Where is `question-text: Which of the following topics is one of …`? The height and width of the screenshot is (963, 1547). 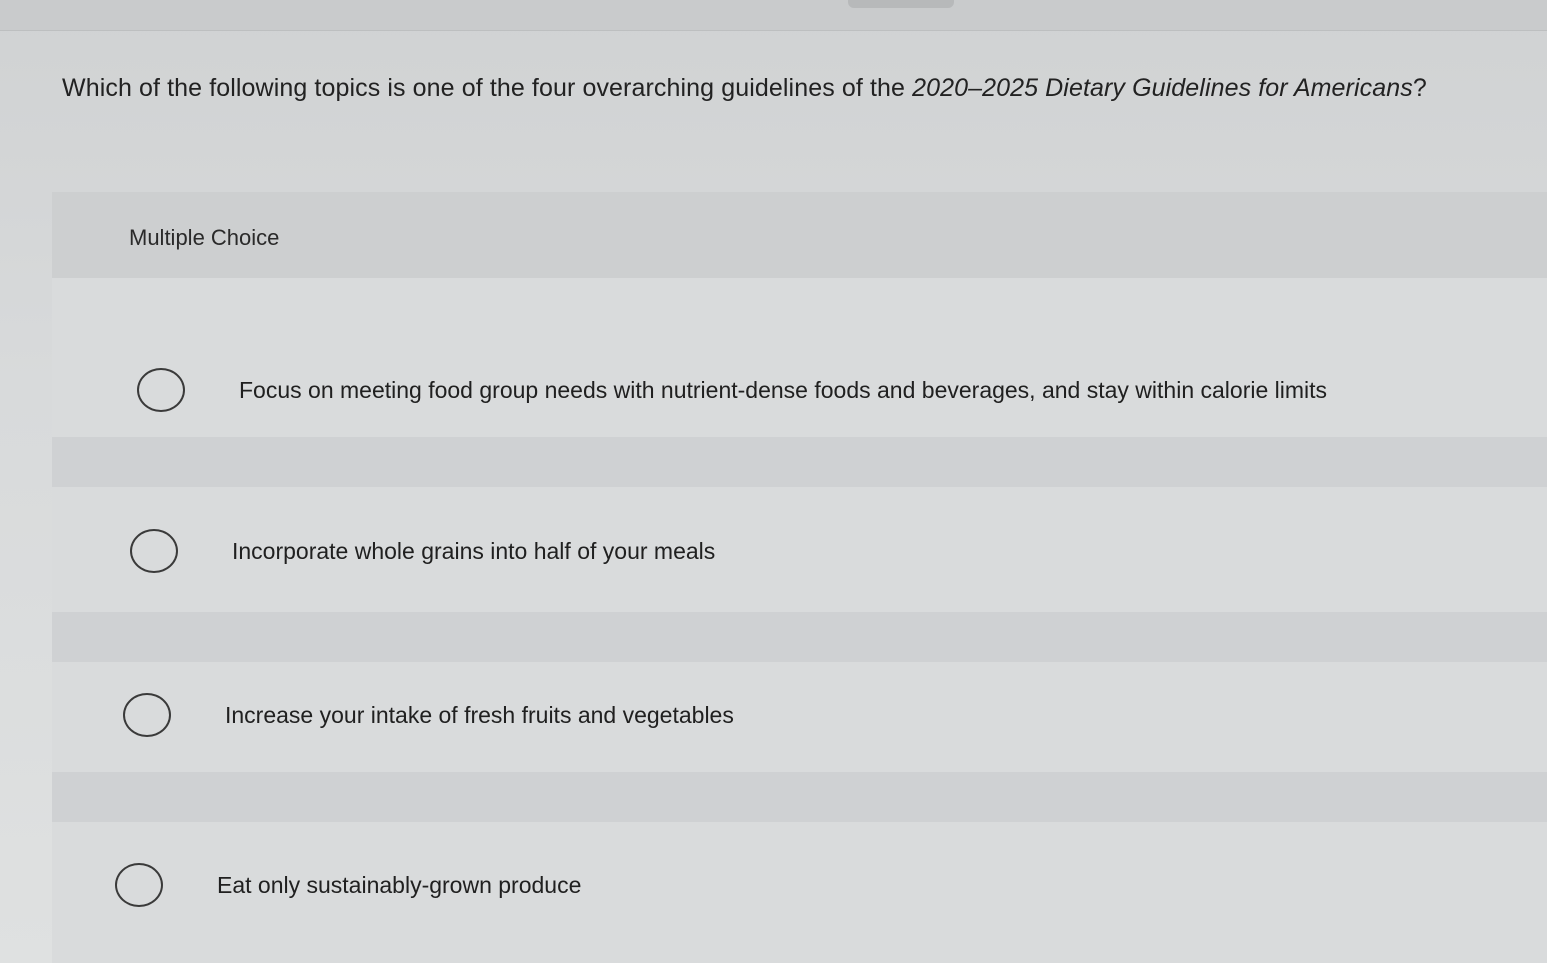
question-text: Which of the following topics is one of … is located at coordinates (487, 88).